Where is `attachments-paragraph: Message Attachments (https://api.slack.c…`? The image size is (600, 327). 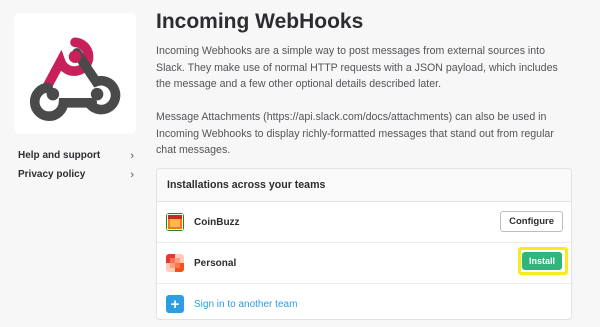 attachments-paragraph: Message Attachments (https://api.slack.c… is located at coordinates (355, 133).